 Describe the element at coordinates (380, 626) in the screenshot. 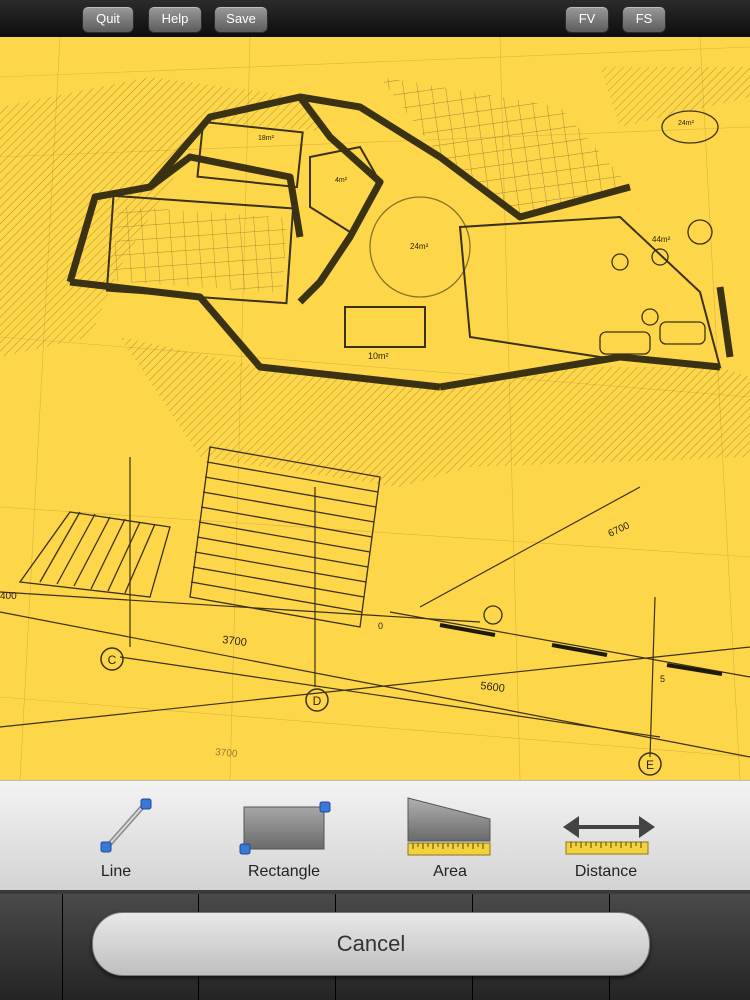

I see `dimension-0: 0` at that location.